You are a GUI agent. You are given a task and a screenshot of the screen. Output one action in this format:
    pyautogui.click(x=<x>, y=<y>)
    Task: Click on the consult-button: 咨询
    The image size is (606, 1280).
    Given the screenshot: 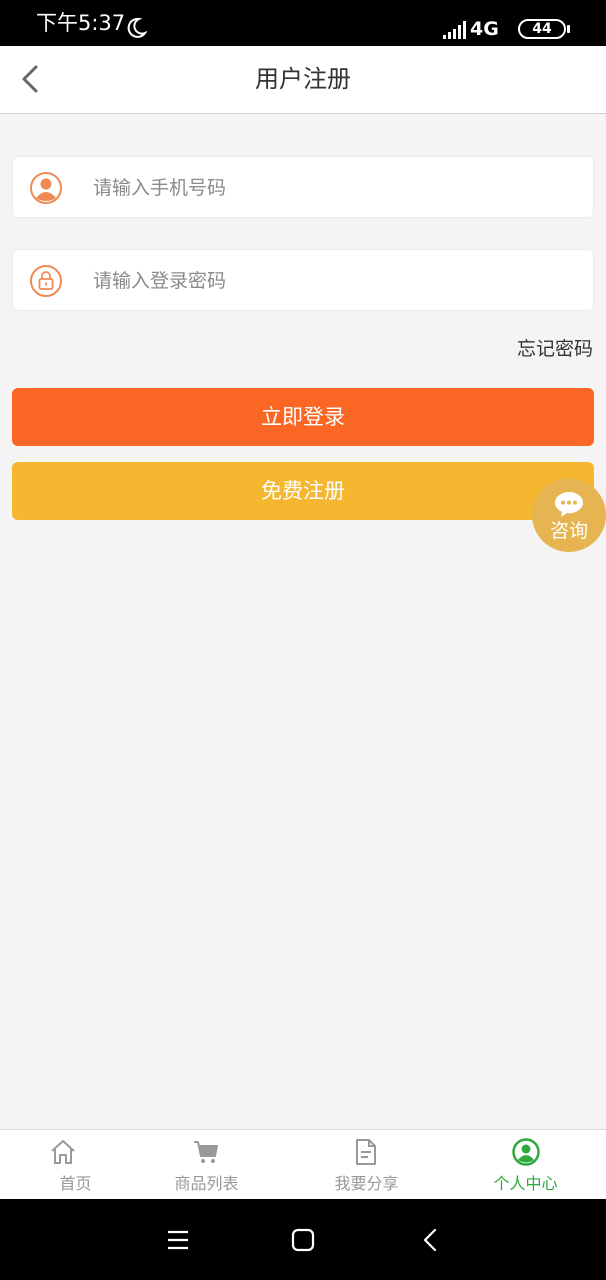 What is the action you would take?
    pyautogui.click(x=569, y=515)
    